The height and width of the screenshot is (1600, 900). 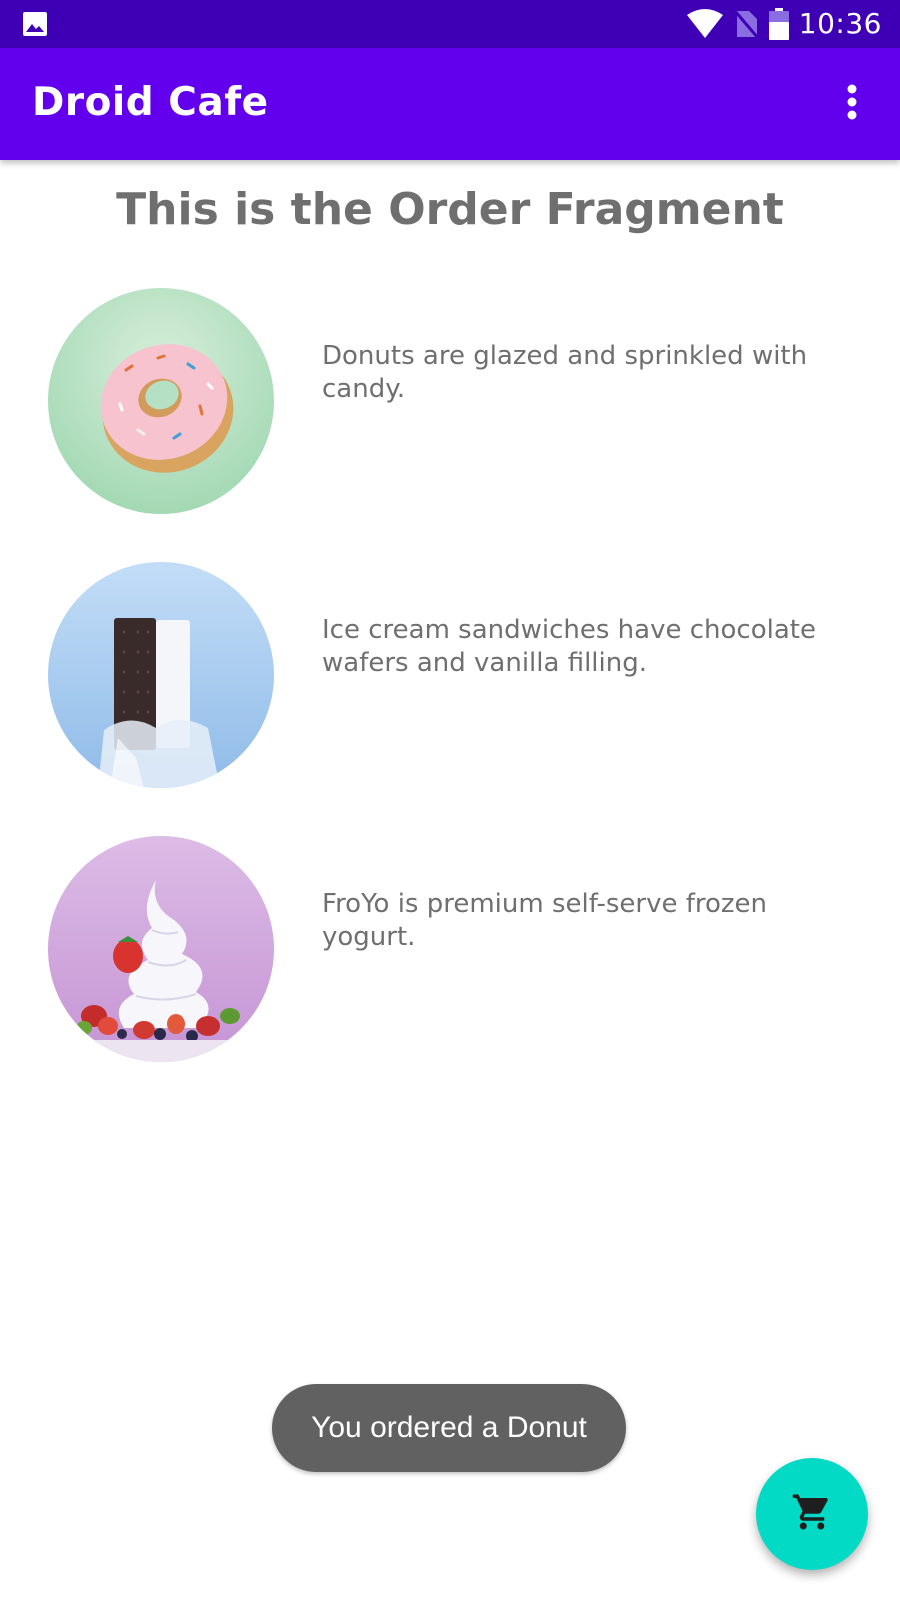 I want to click on shopping-cart-icon, so click(x=812, y=1514).